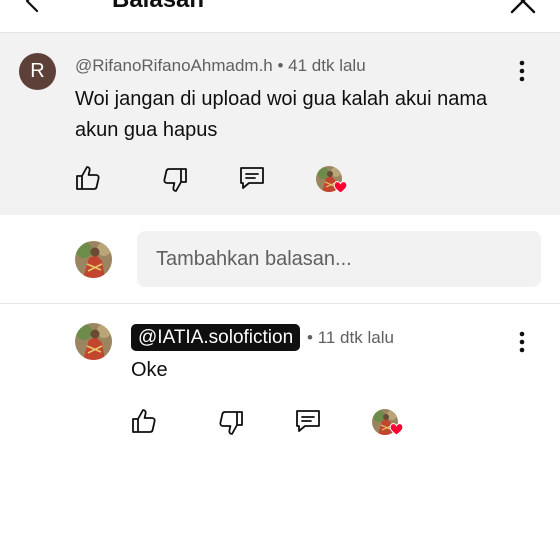  I want to click on comment-text: Oke, so click(149, 370).